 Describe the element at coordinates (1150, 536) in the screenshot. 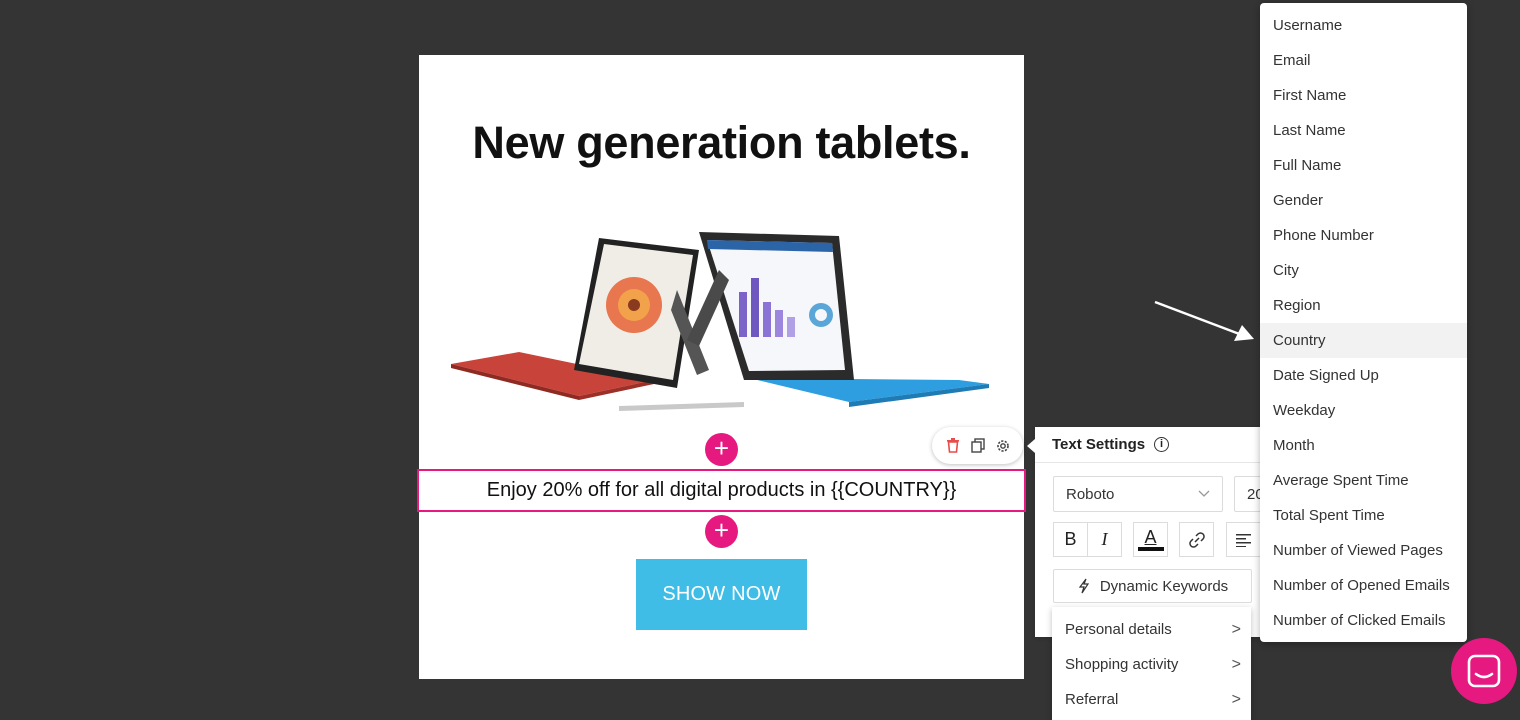

I see `text-color-icon: A` at that location.